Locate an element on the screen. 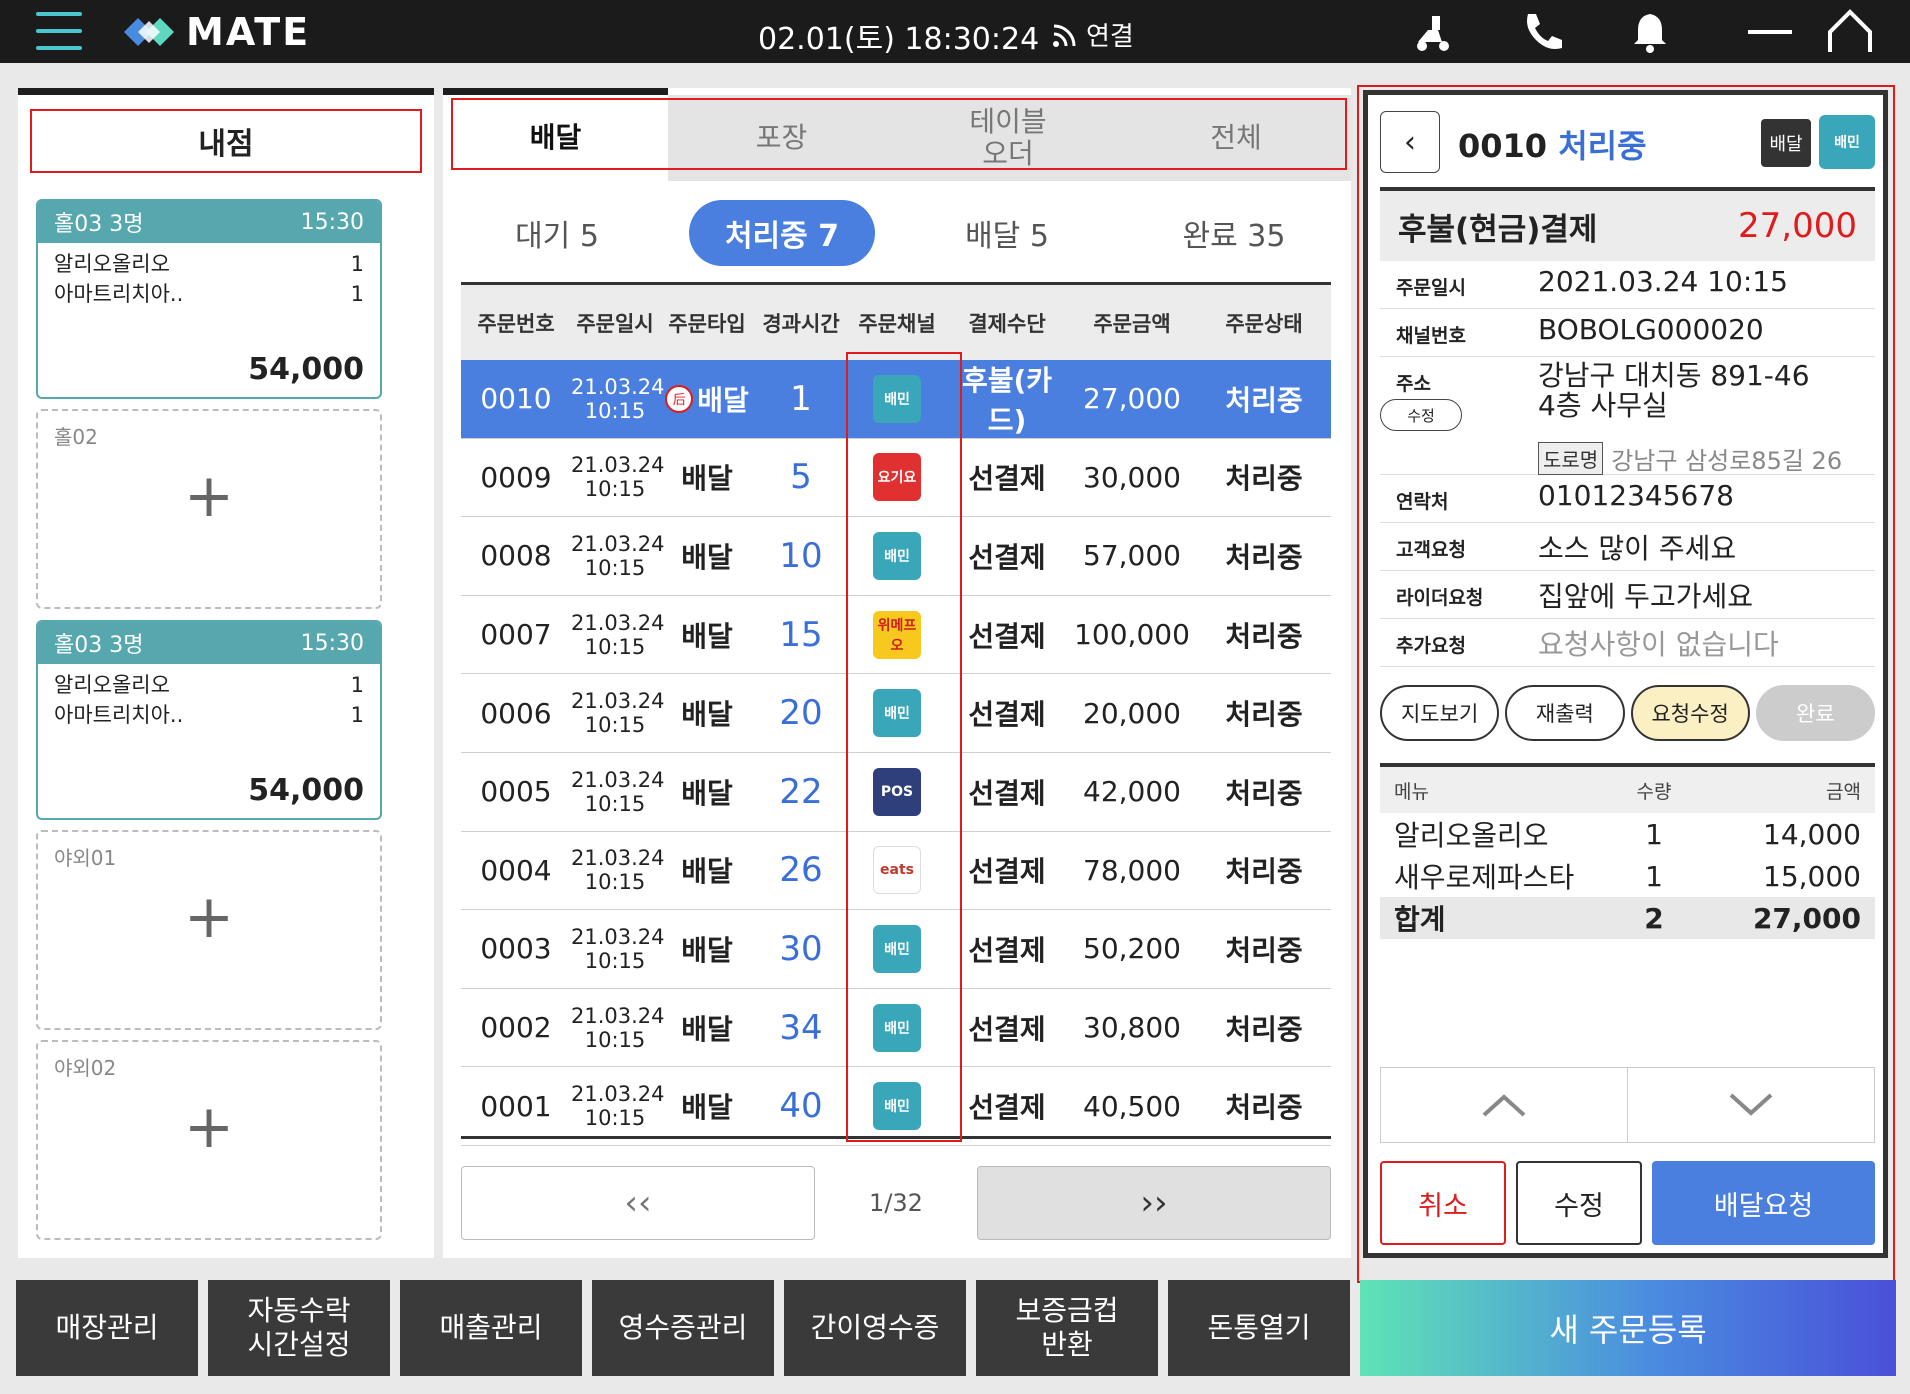 The width and height of the screenshot is (1910, 1394). edit-request-button: 요청수정 is located at coordinates (1690, 713).